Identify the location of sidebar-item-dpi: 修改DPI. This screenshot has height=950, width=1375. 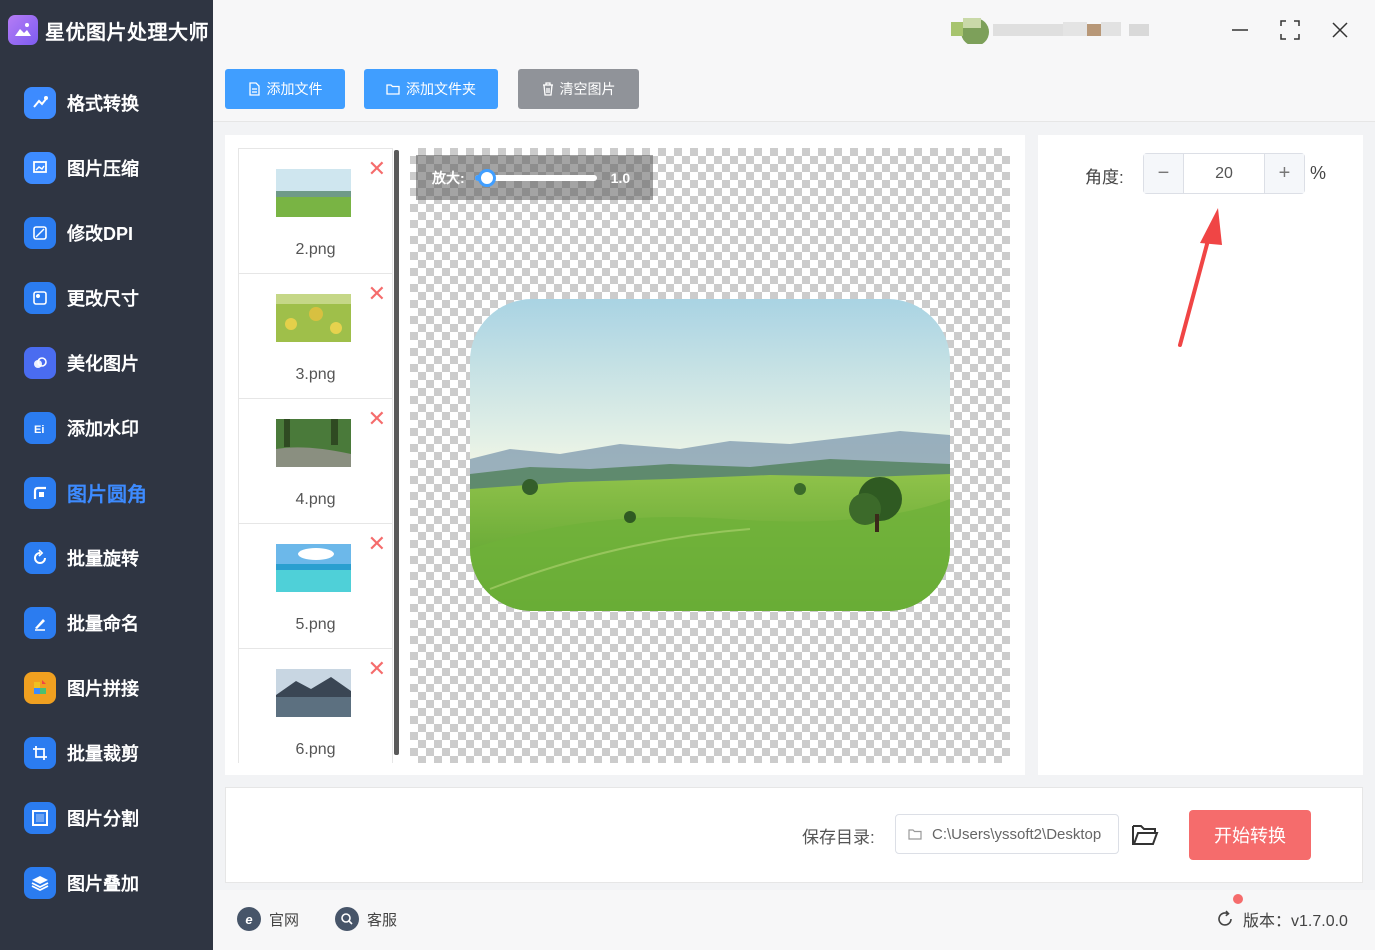
(106, 232).